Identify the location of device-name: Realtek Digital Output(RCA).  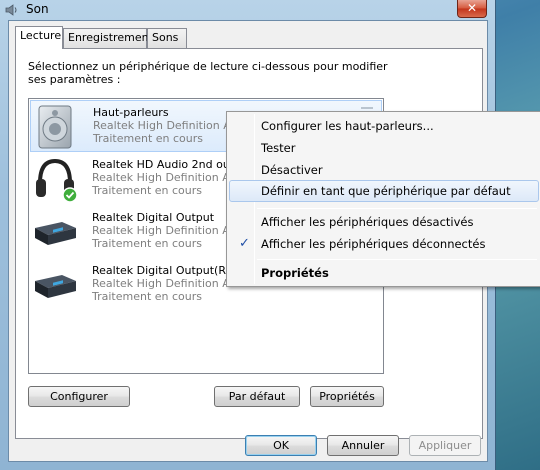
(168, 270).